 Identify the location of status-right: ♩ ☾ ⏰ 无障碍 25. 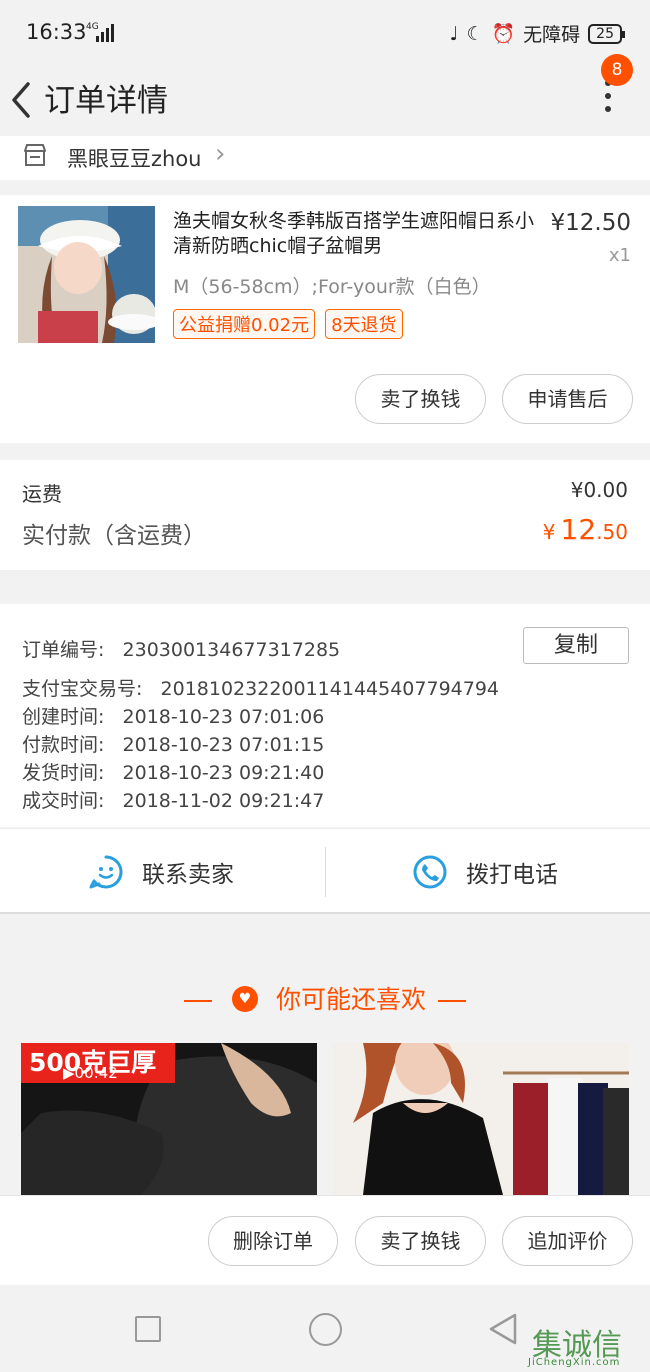
(537, 33).